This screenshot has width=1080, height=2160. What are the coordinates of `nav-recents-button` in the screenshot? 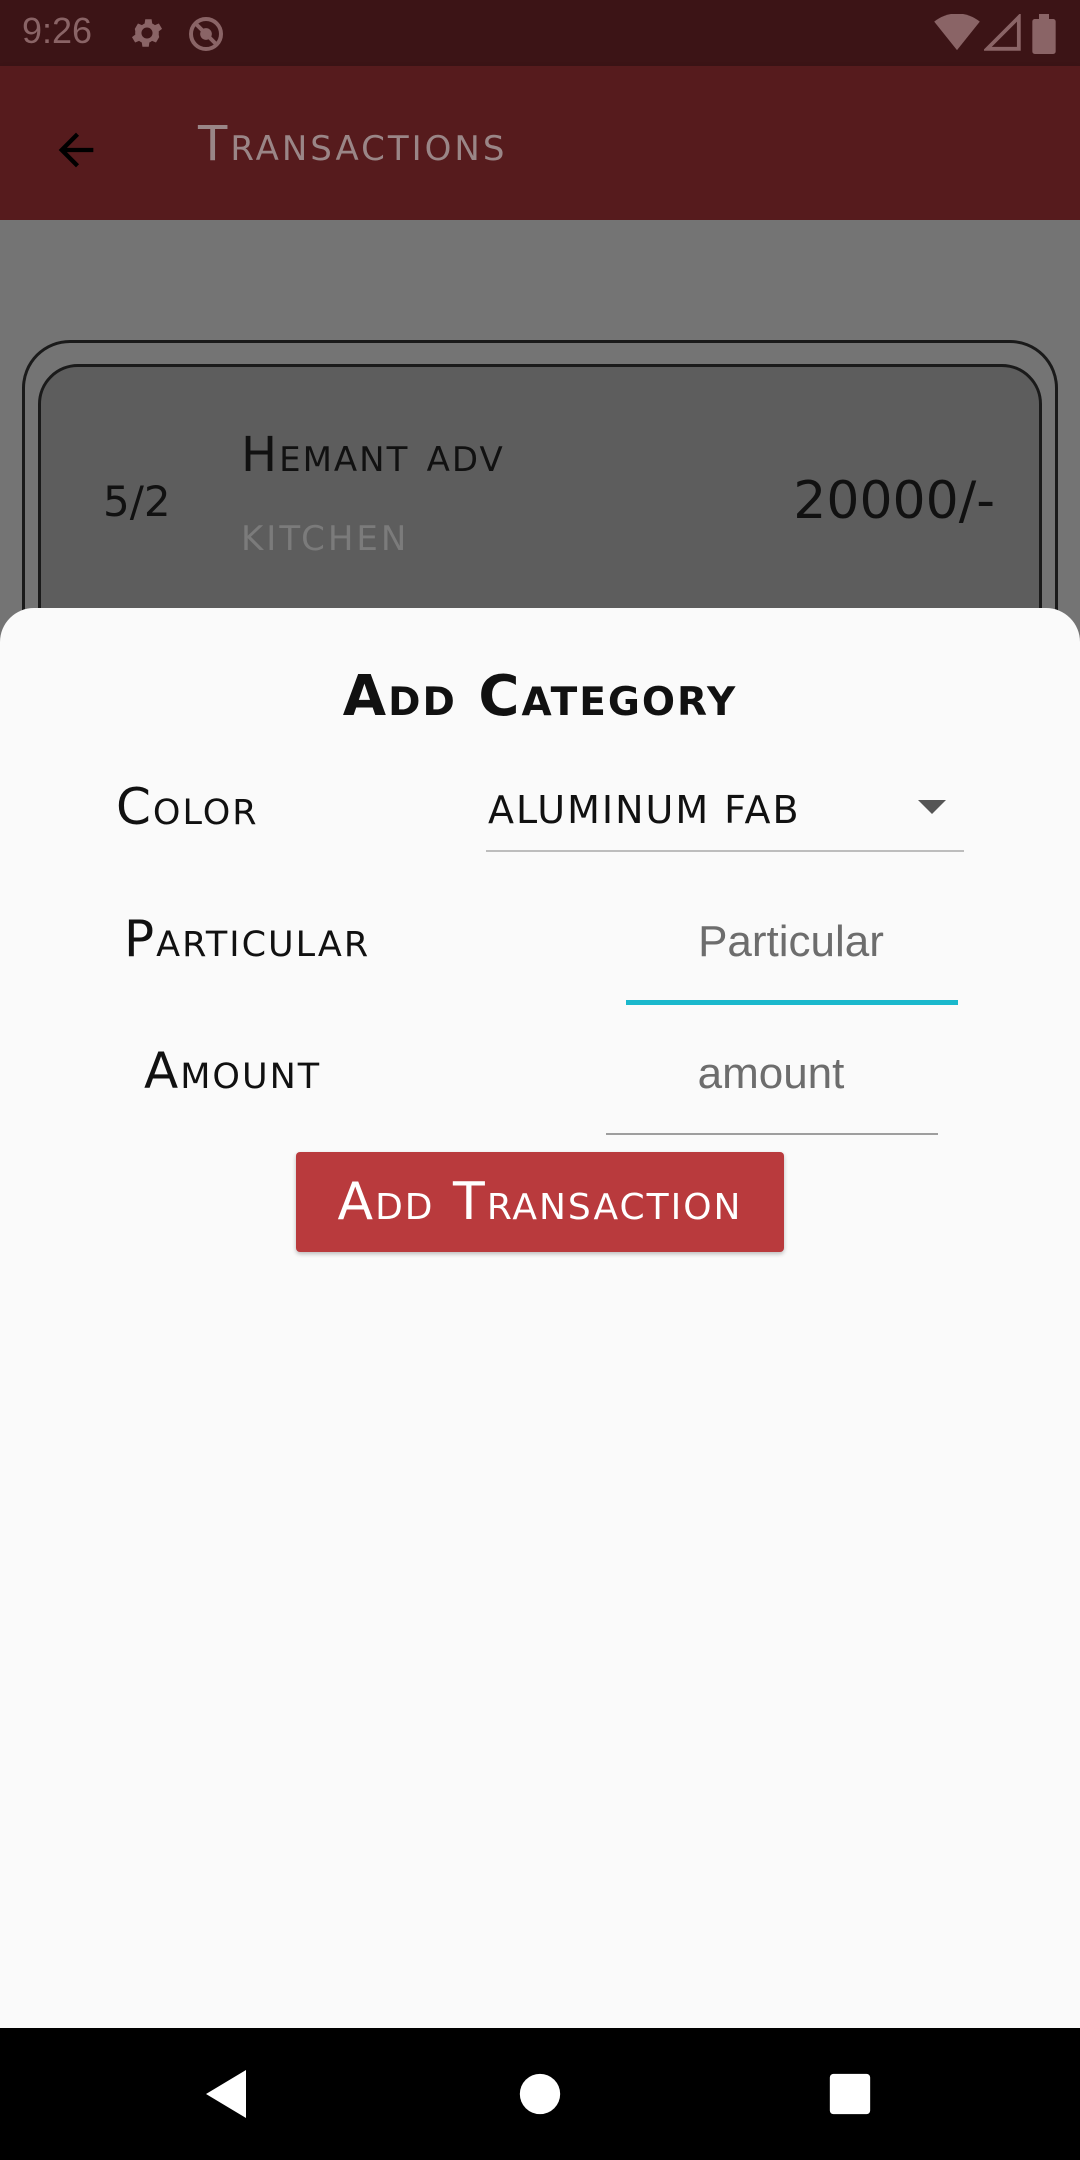 It's located at (850, 2094).